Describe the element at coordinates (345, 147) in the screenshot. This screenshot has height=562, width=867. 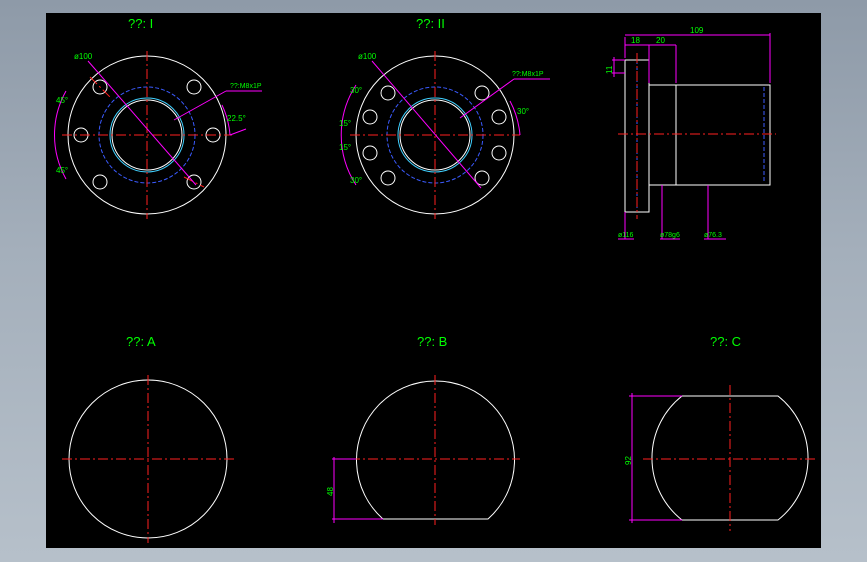
I see `dim-angle-15-bottom: 15°` at that location.